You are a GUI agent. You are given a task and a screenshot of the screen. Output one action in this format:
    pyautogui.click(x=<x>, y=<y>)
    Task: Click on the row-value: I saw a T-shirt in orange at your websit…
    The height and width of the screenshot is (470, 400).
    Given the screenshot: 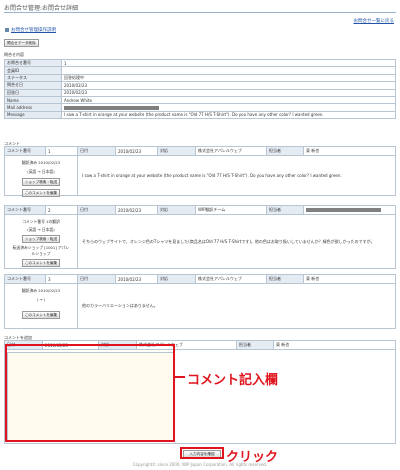 What is the action you would take?
    pyautogui.click(x=228, y=115)
    